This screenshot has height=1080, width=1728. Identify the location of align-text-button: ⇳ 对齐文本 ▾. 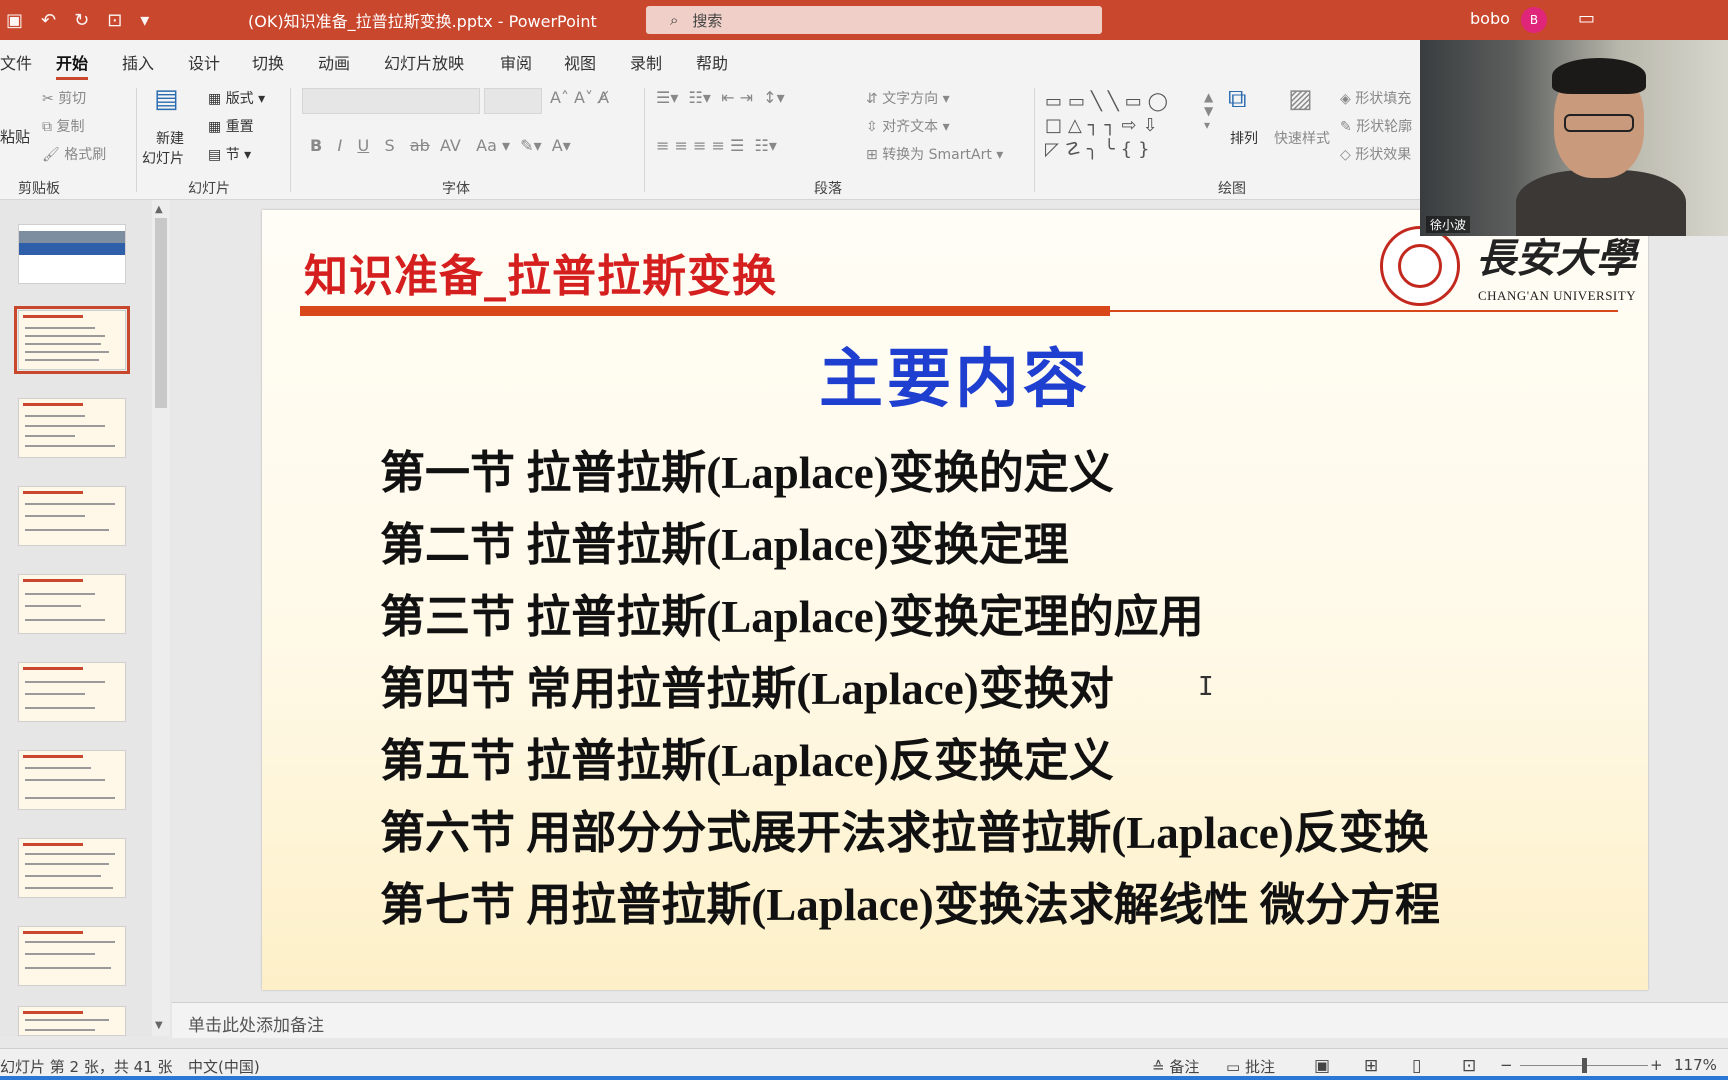
(908, 126).